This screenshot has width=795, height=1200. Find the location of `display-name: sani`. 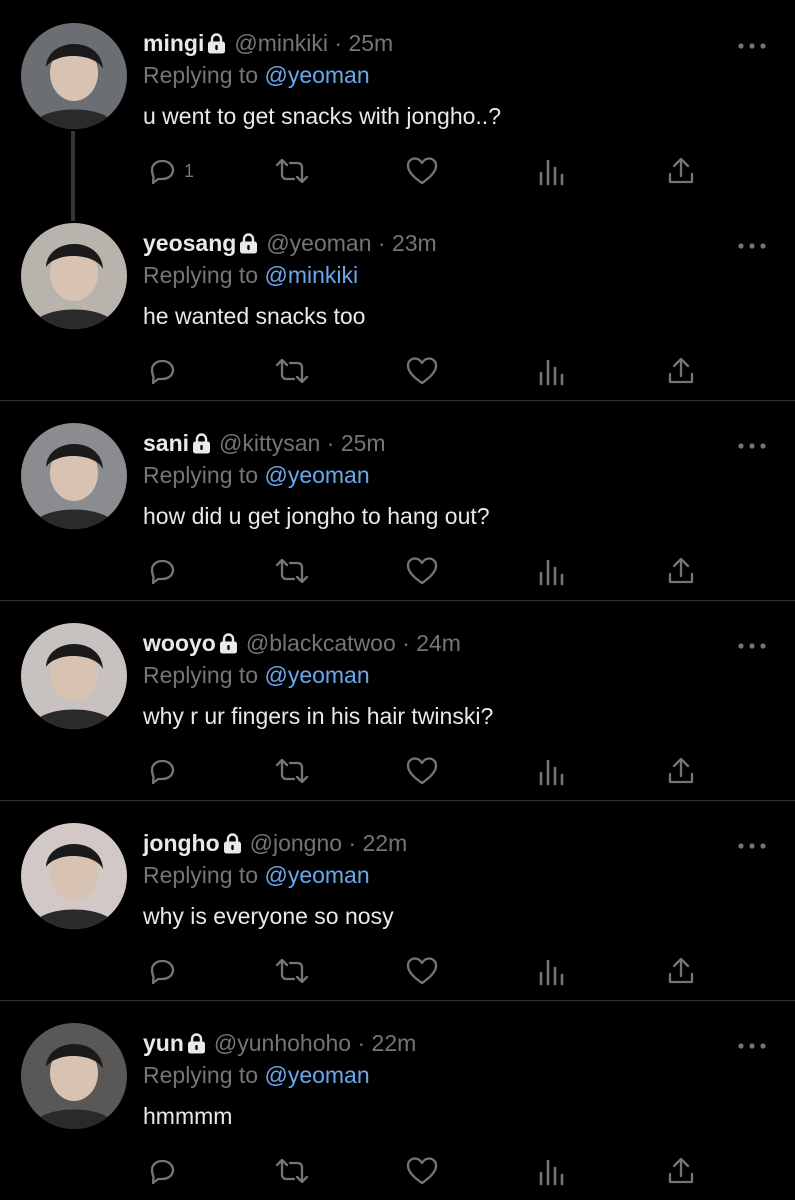

display-name: sani is located at coordinates (166, 443).